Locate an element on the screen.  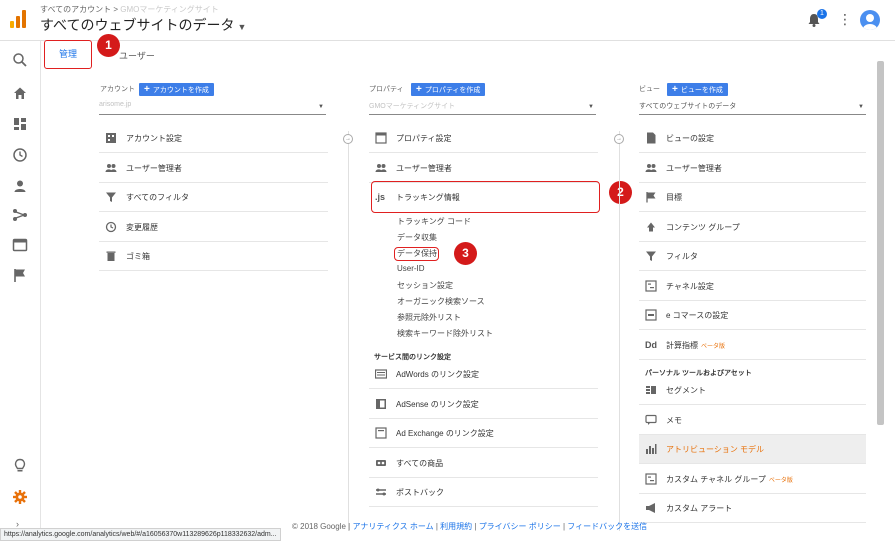
menu-item: セグメント is located at coordinates (752, 390).